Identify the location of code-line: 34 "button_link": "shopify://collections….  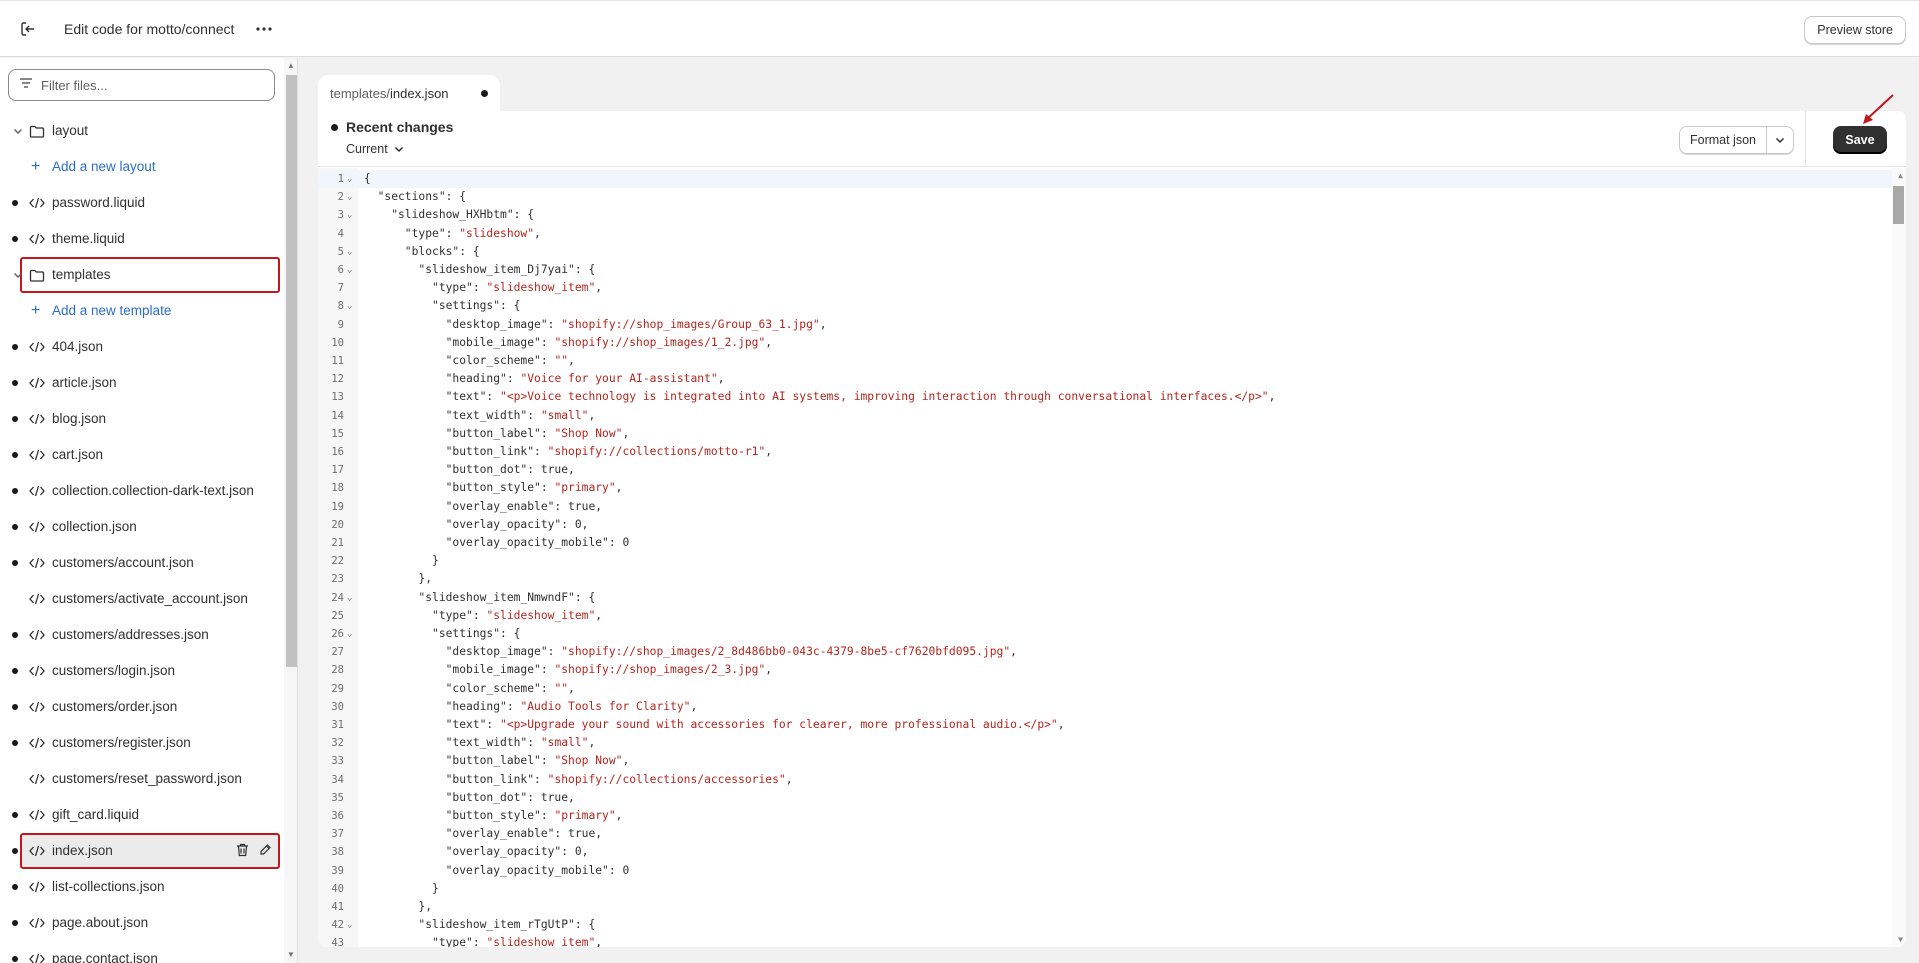
(1112, 780).